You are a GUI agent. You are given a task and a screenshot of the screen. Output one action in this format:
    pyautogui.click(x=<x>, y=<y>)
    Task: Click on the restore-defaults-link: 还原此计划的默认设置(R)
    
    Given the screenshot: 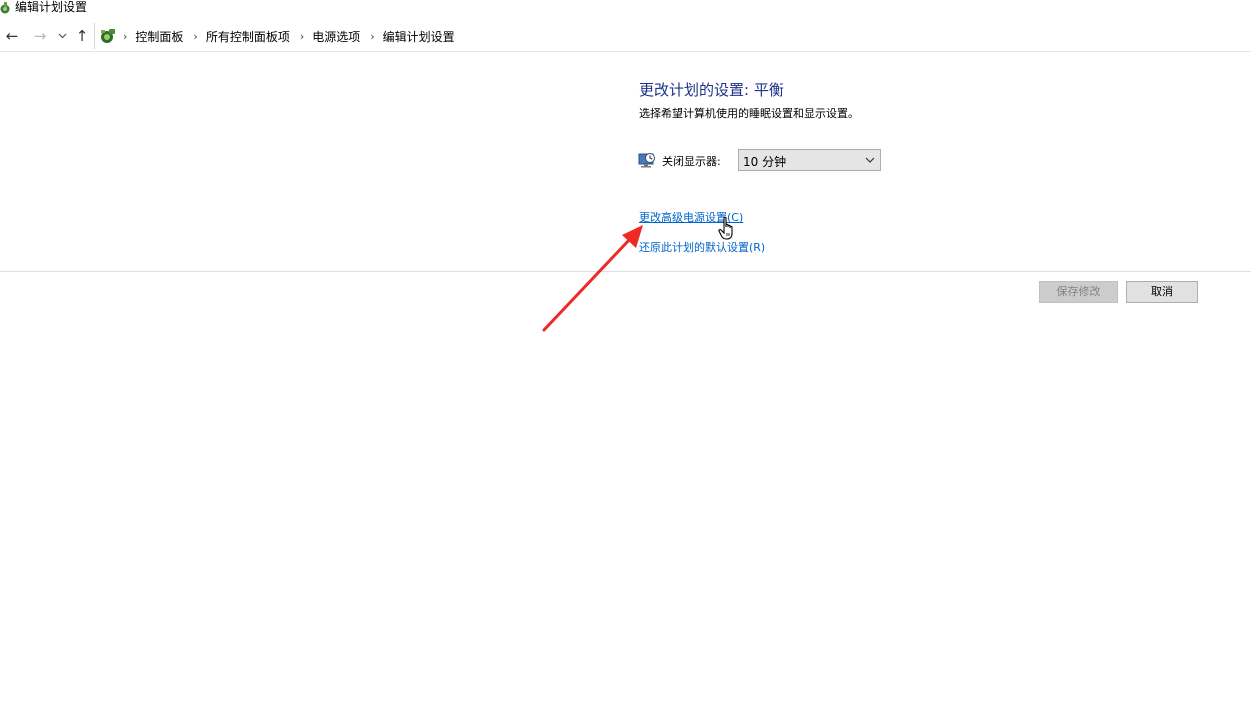 What is the action you would take?
    pyautogui.click(x=702, y=247)
    